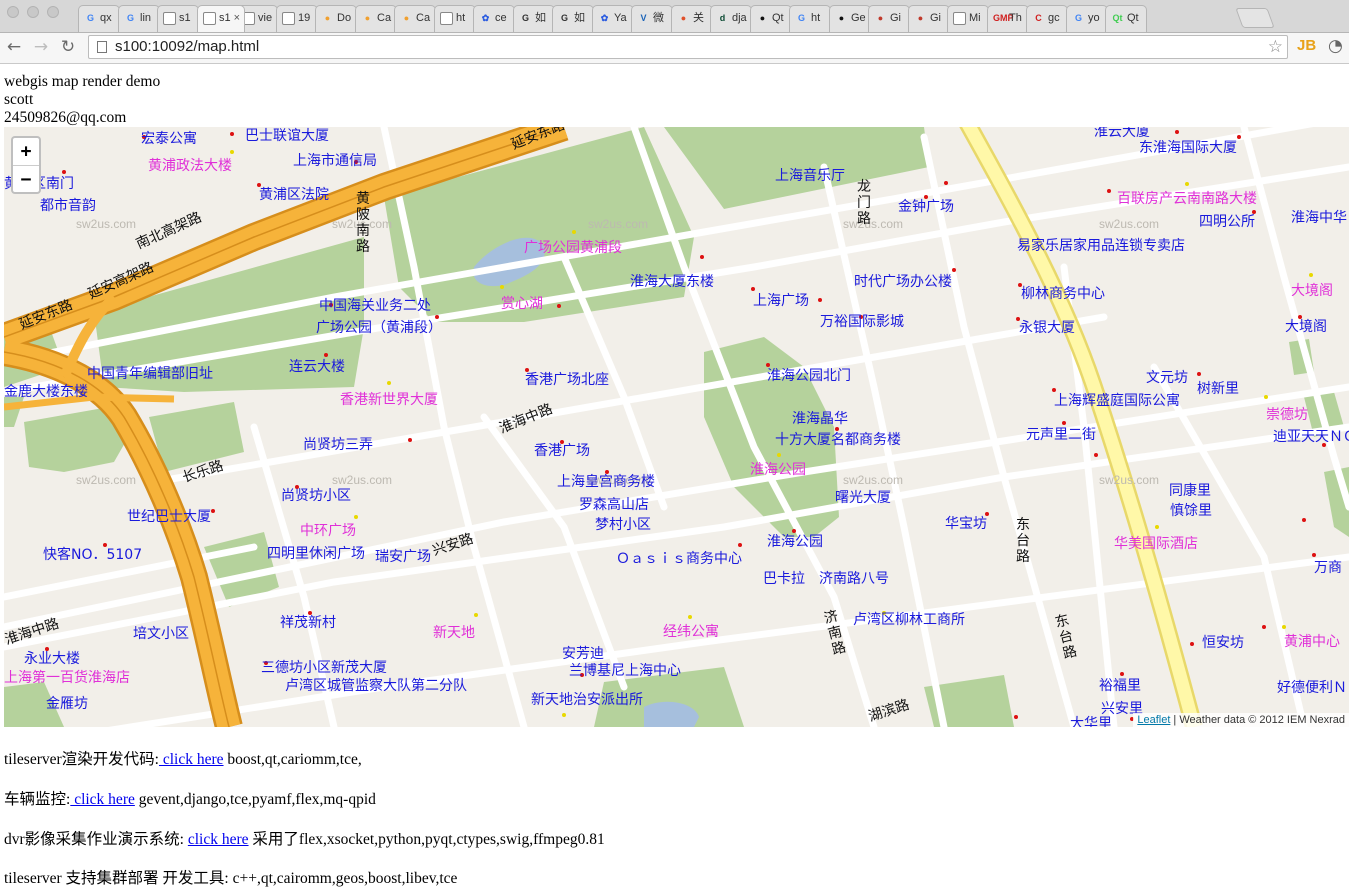 The image size is (1349, 888). Describe the element at coordinates (1061, 435) in the screenshot. I see `poi-label: 元声里二街` at that location.